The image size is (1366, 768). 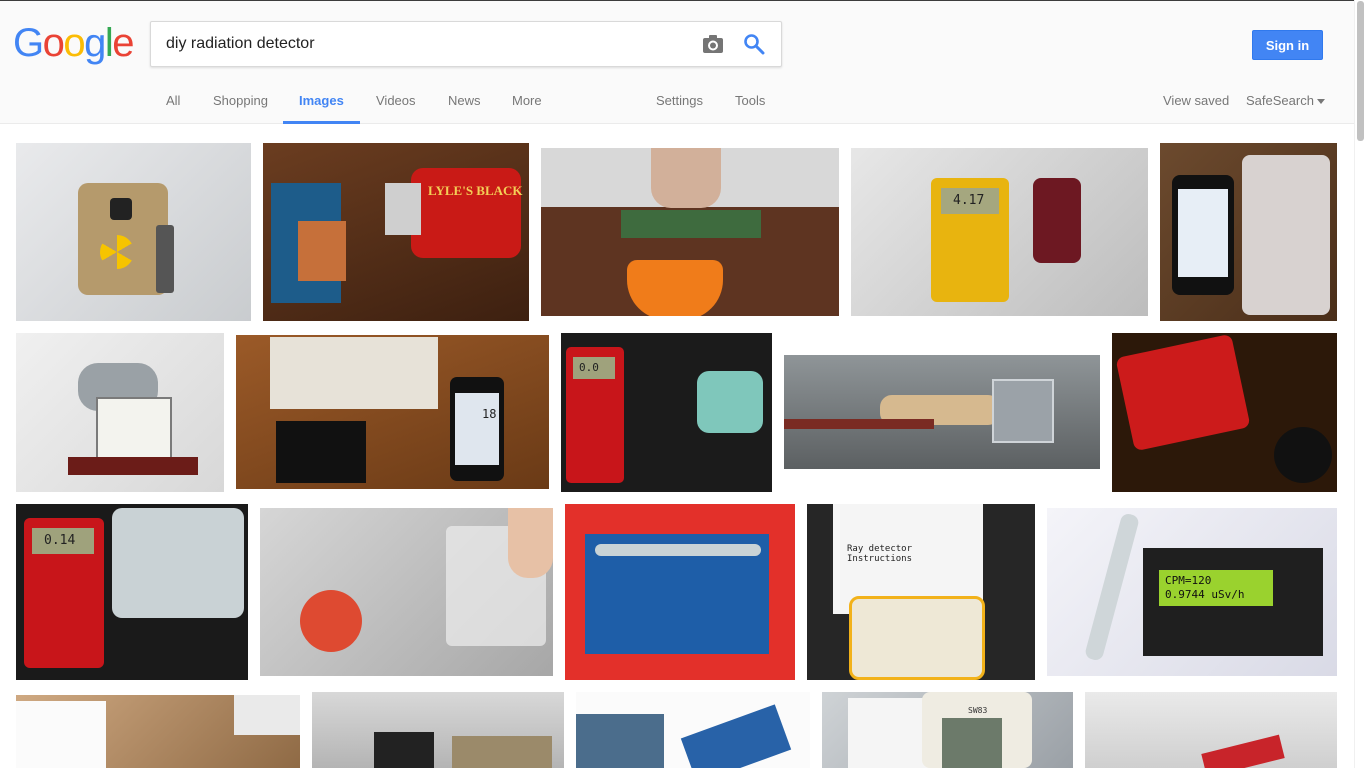 What do you see at coordinates (117, 252) in the screenshot?
I see `radiation-symbol-icon` at bounding box center [117, 252].